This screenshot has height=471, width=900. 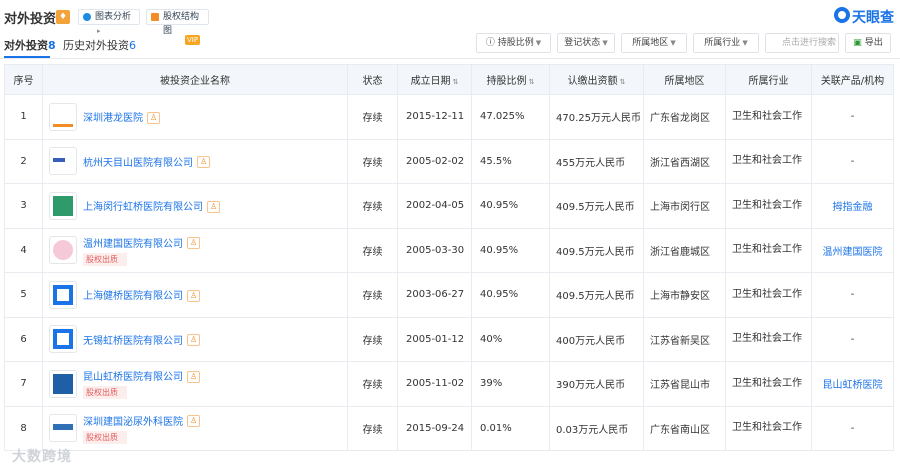 What do you see at coordinates (27, 57) in the screenshot?
I see `active-tab-indicator` at bounding box center [27, 57].